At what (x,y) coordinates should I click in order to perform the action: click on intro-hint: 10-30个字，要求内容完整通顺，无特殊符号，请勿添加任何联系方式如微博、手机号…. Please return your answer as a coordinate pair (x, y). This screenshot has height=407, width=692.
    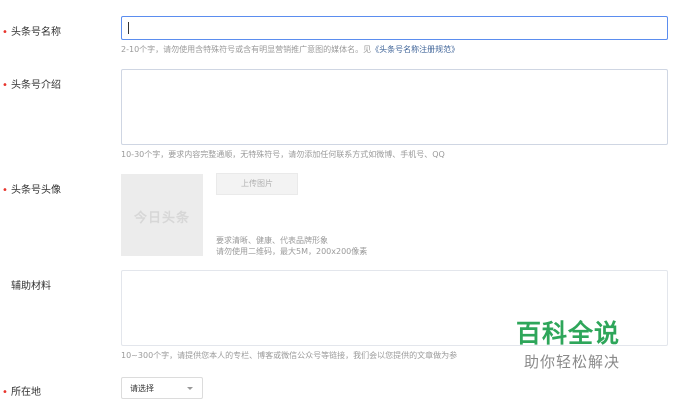
    Looking at the image, I should click on (283, 154).